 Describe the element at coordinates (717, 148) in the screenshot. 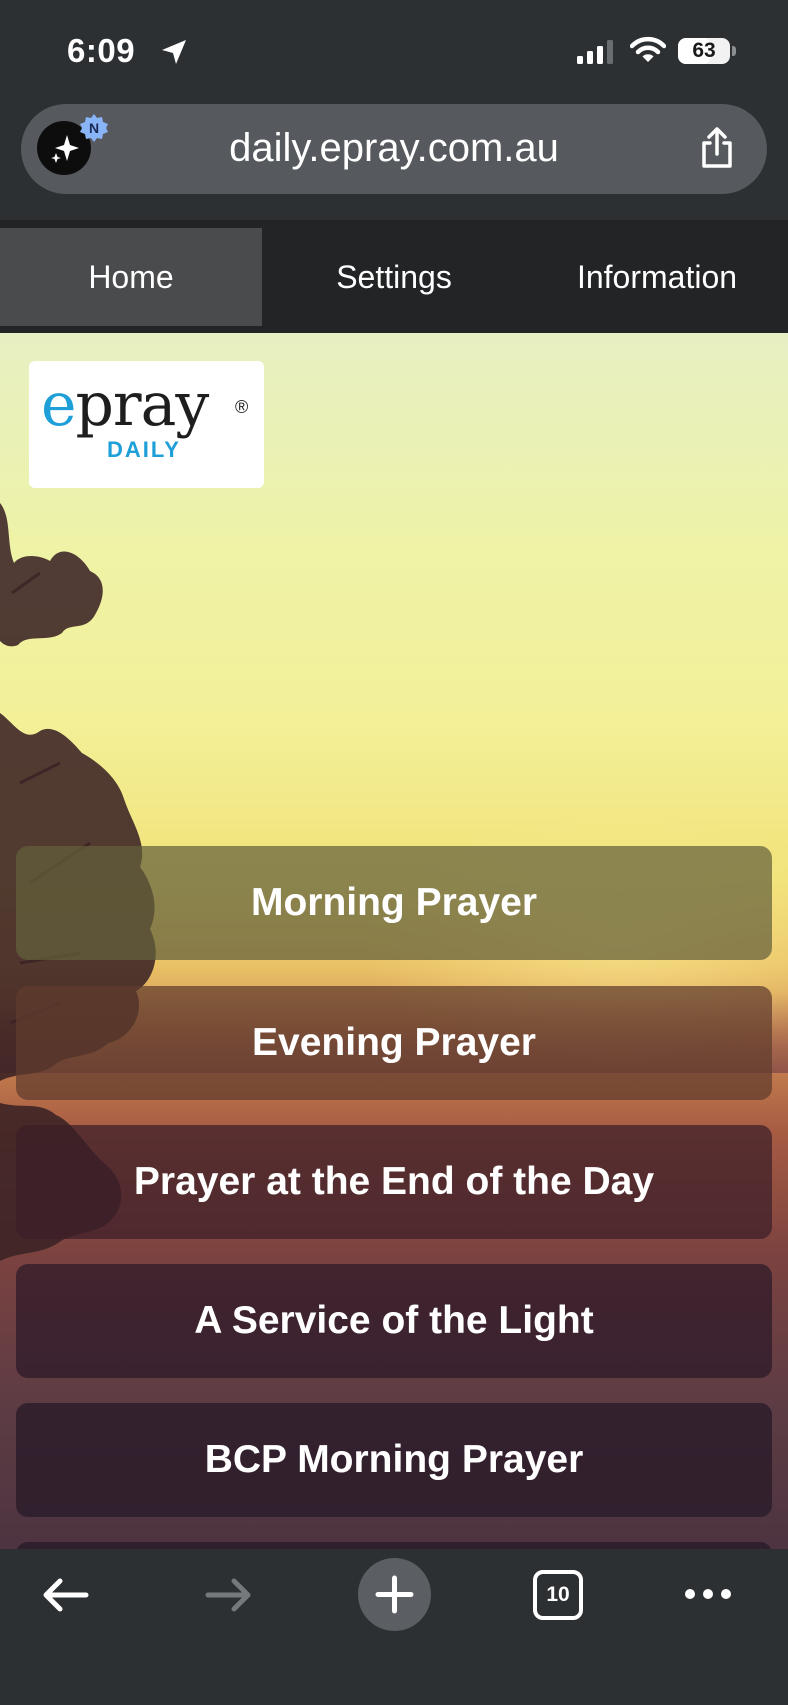

I see `share-icon` at that location.